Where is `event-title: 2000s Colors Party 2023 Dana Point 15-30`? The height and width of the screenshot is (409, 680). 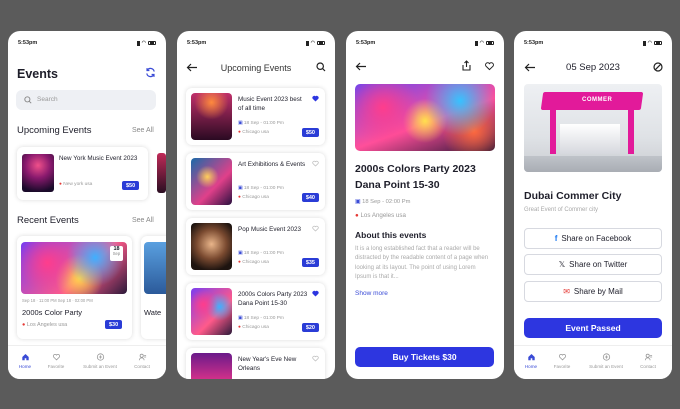 event-title: 2000s Colors Party 2023 Dana Point 15-30 is located at coordinates (415, 177).